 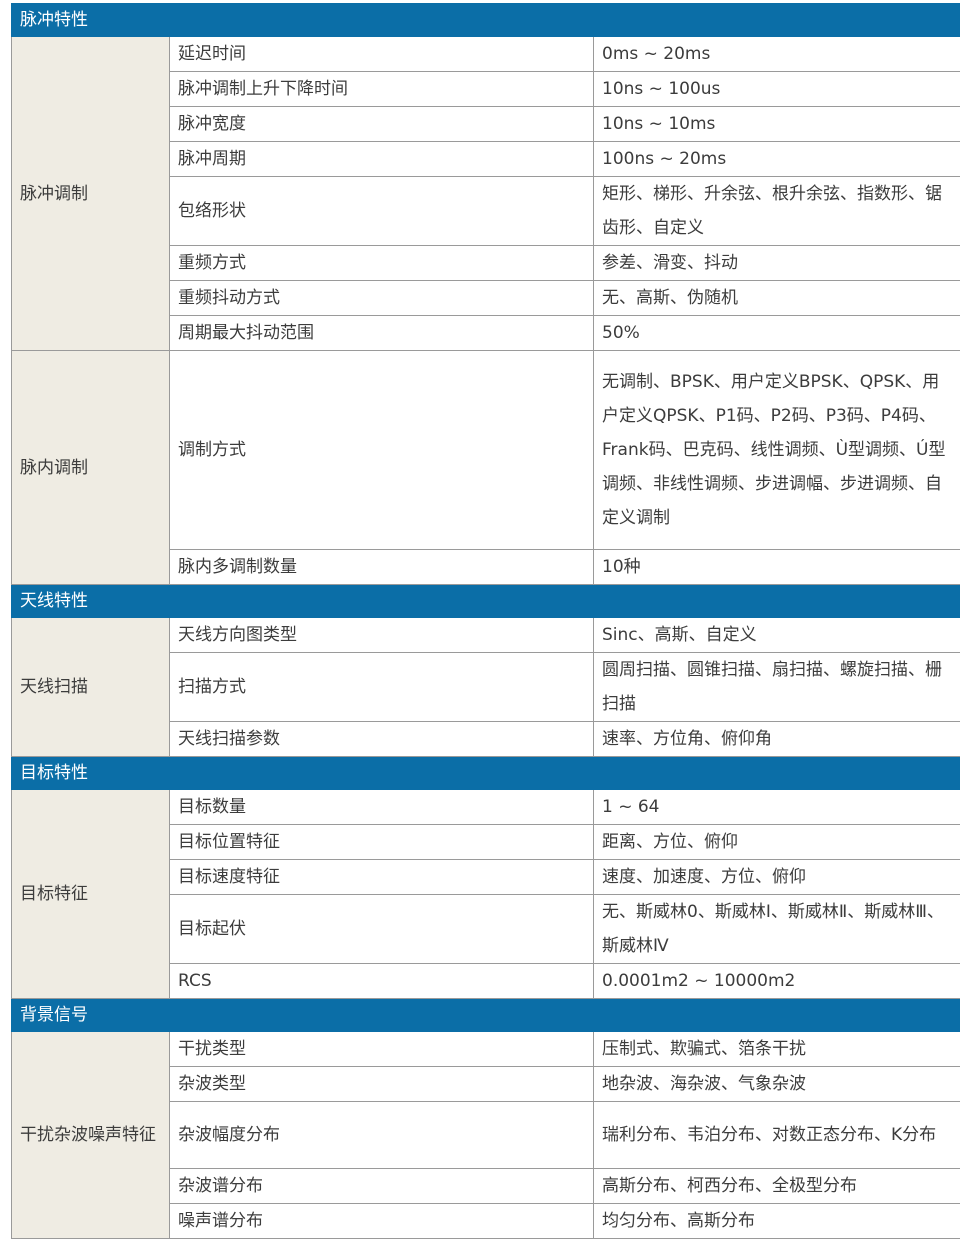 I want to click on parameter-value: 矩形、梯形、升余弦、根升余弦、指数形、锯齿形、自定义, so click(x=777, y=211).